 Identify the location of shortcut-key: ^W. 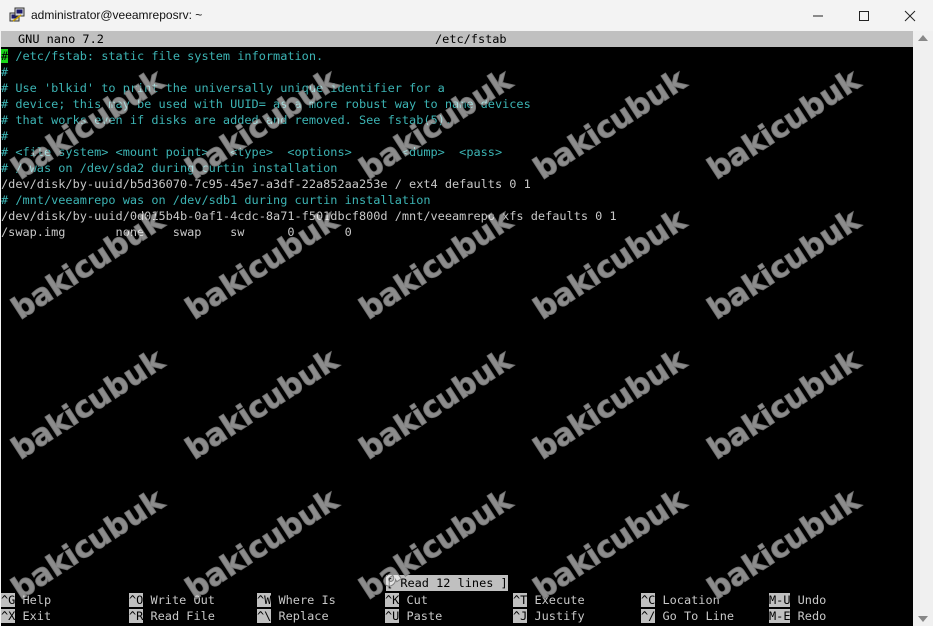
(264, 600).